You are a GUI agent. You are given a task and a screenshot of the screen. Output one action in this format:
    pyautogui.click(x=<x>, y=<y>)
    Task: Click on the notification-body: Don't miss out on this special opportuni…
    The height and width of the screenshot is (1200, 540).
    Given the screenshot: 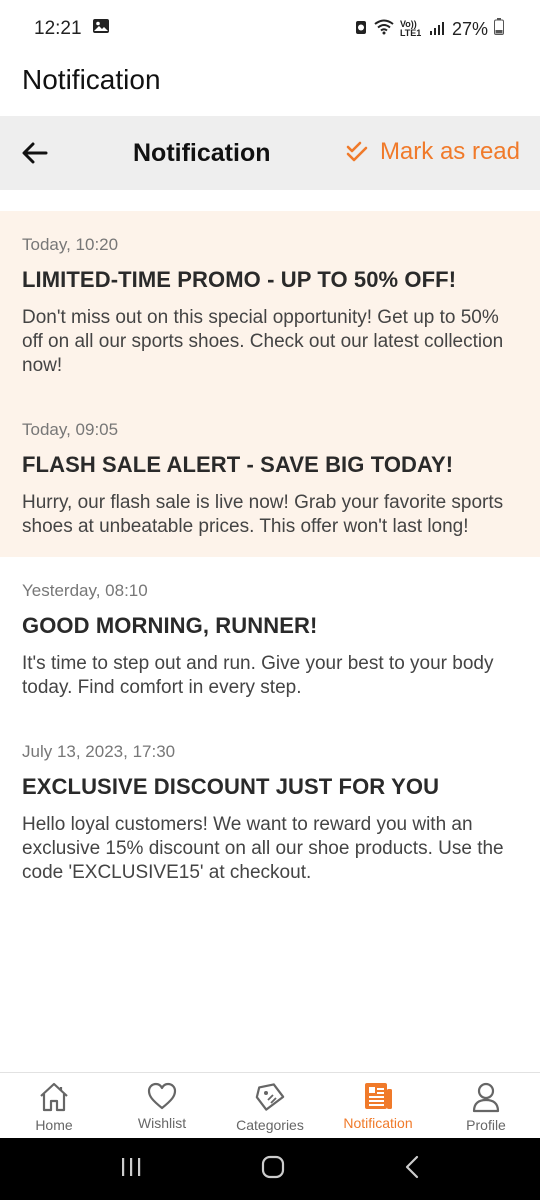 What is the action you would take?
    pyautogui.click(x=263, y=341)
    